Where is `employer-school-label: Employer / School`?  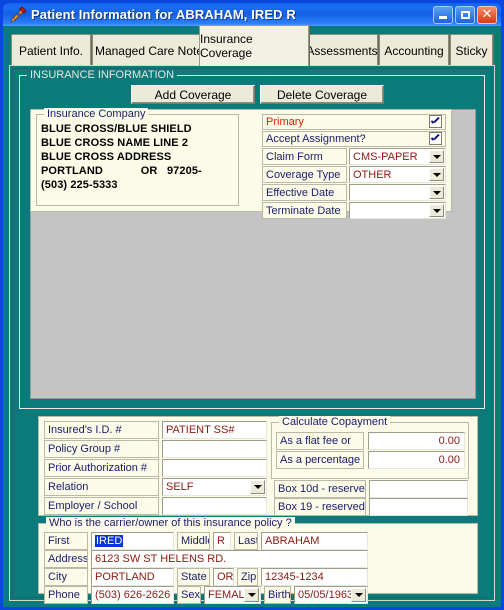 employer-school-label: Employer / School is located at coordinates (101, 506).